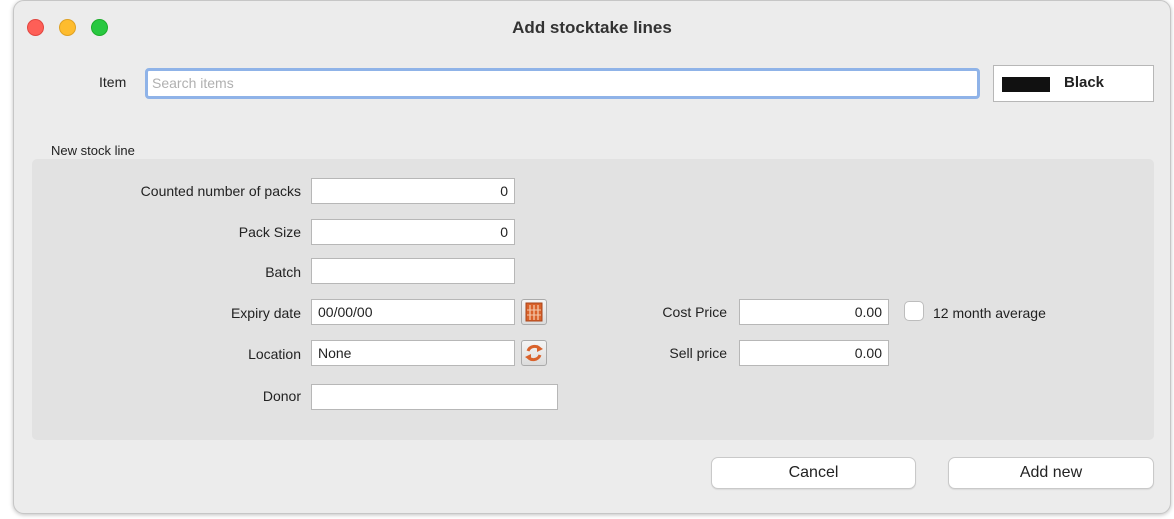 This screenshot has width=1174, height=519. Describe the element at coordinates (989, 313) in the screenshot. I see `twelve-month-average-label: 12 month average` at that location.